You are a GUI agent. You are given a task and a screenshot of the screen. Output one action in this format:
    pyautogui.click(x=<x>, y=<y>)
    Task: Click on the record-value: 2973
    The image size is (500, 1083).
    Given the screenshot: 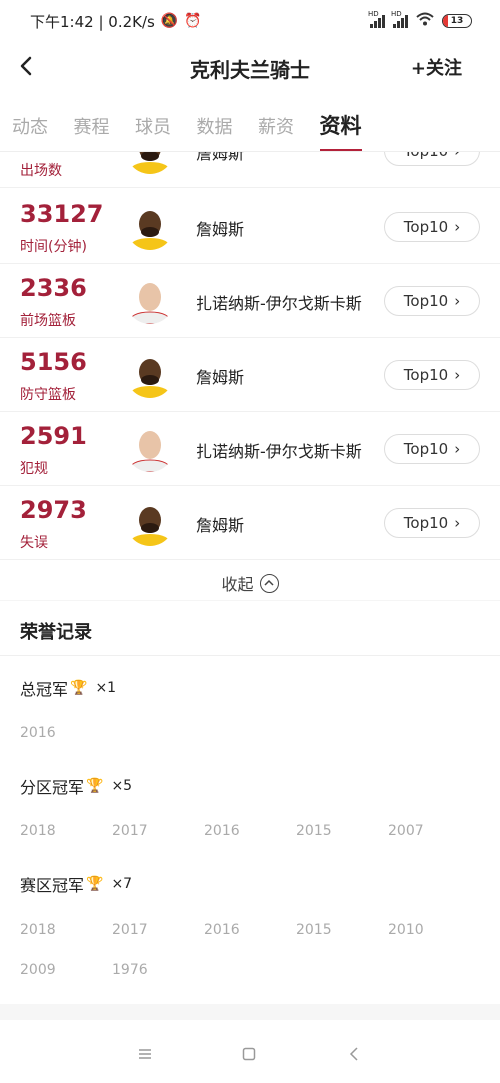 What is the action you would take?
    pyautogui.click(x=53, y=510)
    